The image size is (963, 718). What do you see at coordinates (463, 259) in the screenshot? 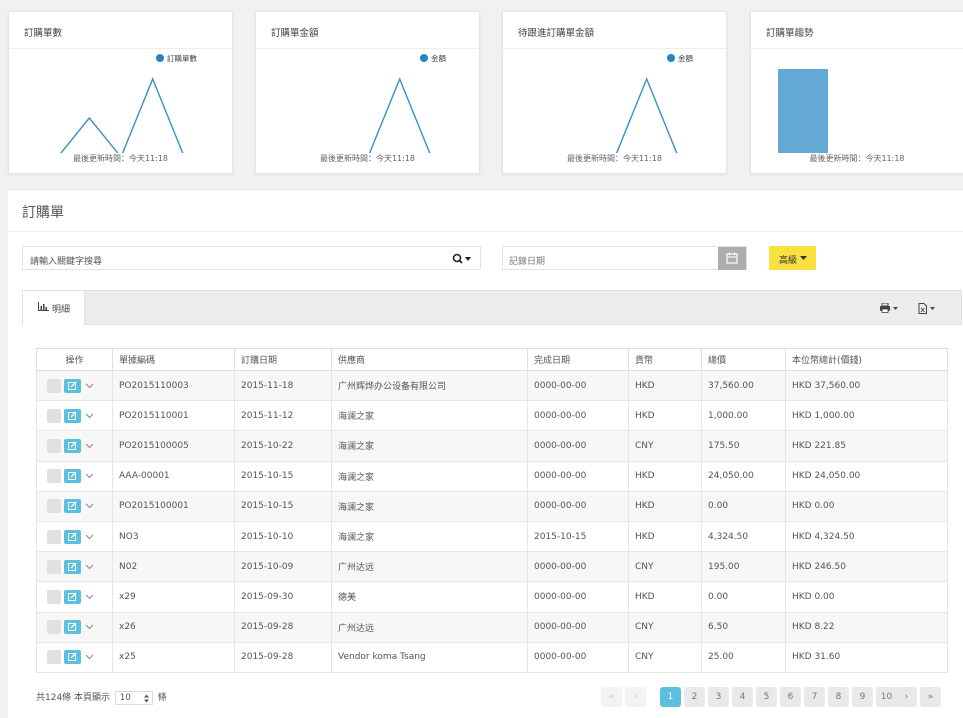
I see `search-button` at bounding box center [463, 259].